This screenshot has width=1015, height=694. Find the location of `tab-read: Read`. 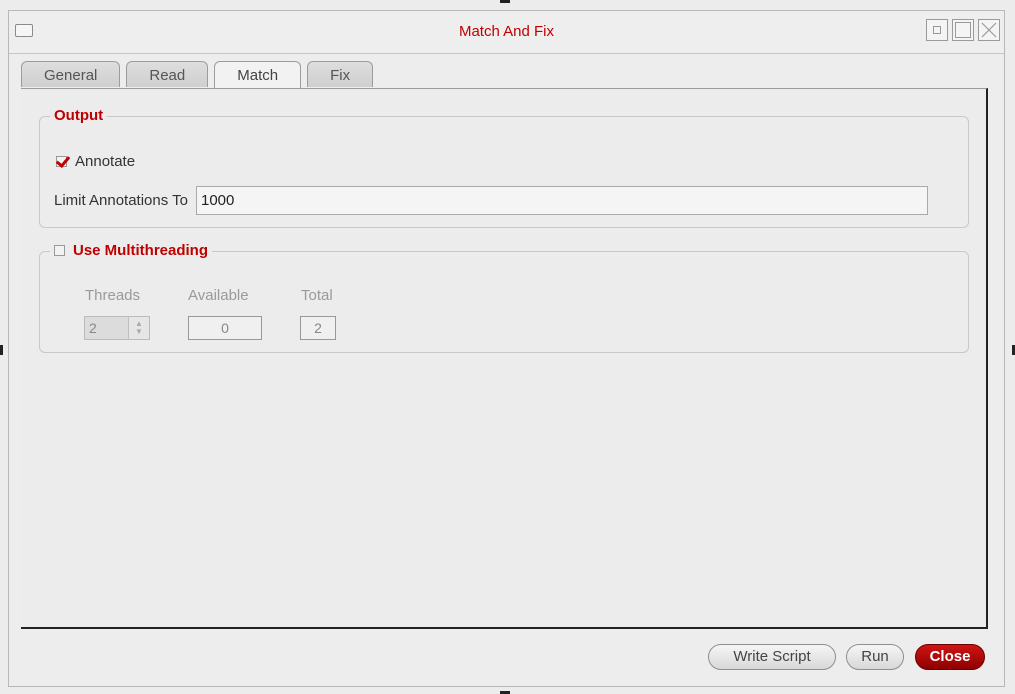

tab-read: Read is located at coordinates (167, 74).